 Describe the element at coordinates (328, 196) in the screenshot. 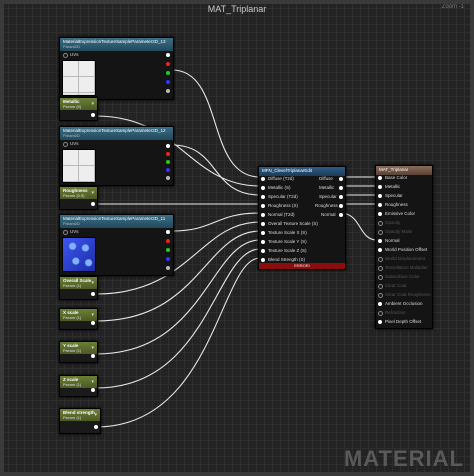

I see `output-label-specular: Specular` at that location.